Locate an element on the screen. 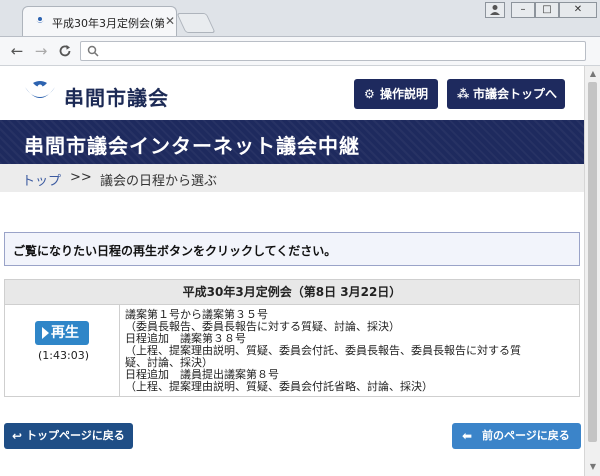  sitemap-icon: ⁂ is located at coordinates (463, 94).